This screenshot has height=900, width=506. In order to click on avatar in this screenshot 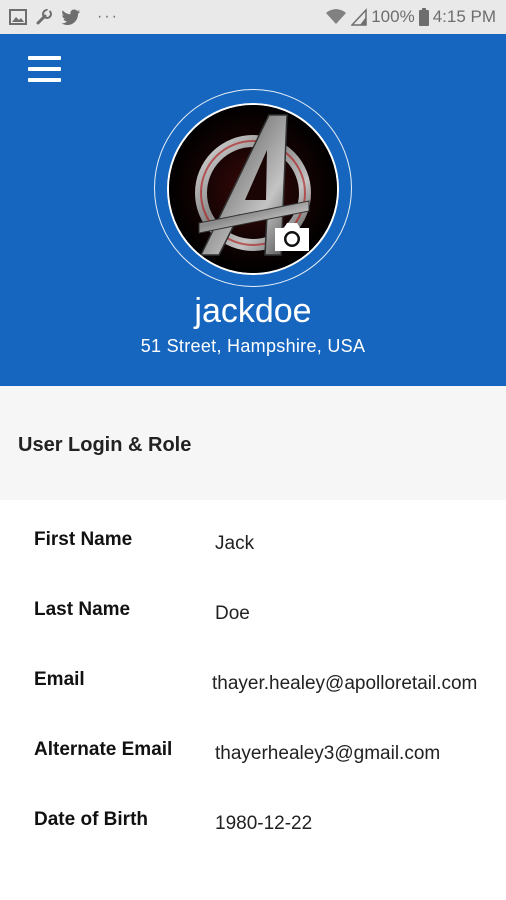, I will do `click(253, 189)`.